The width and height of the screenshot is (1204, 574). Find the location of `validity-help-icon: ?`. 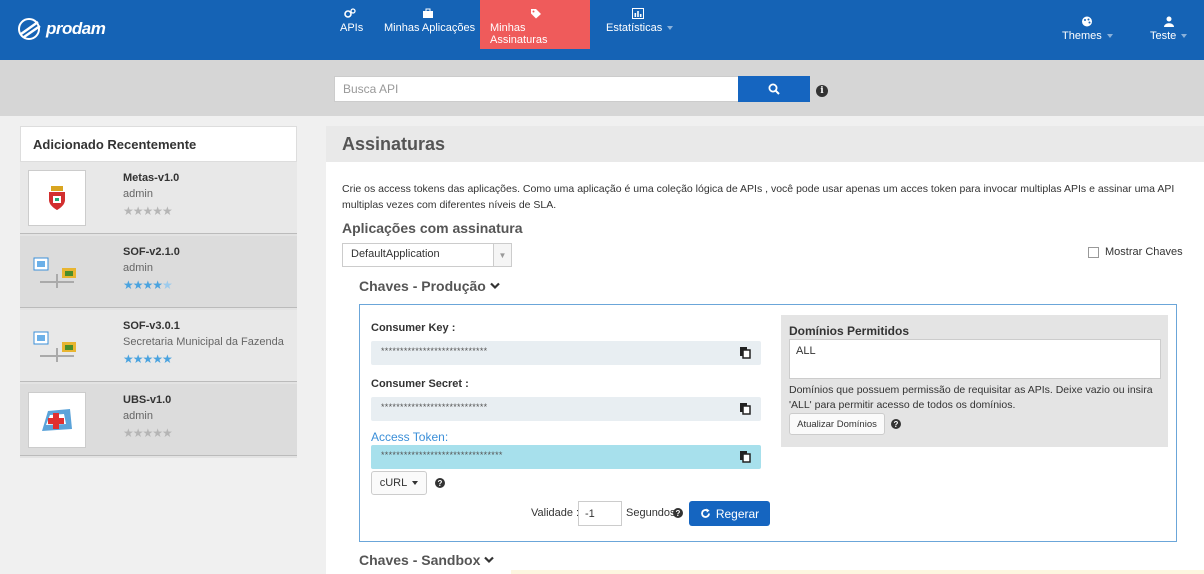

validity-help-icon: ? is located at coordinates (678, 513).